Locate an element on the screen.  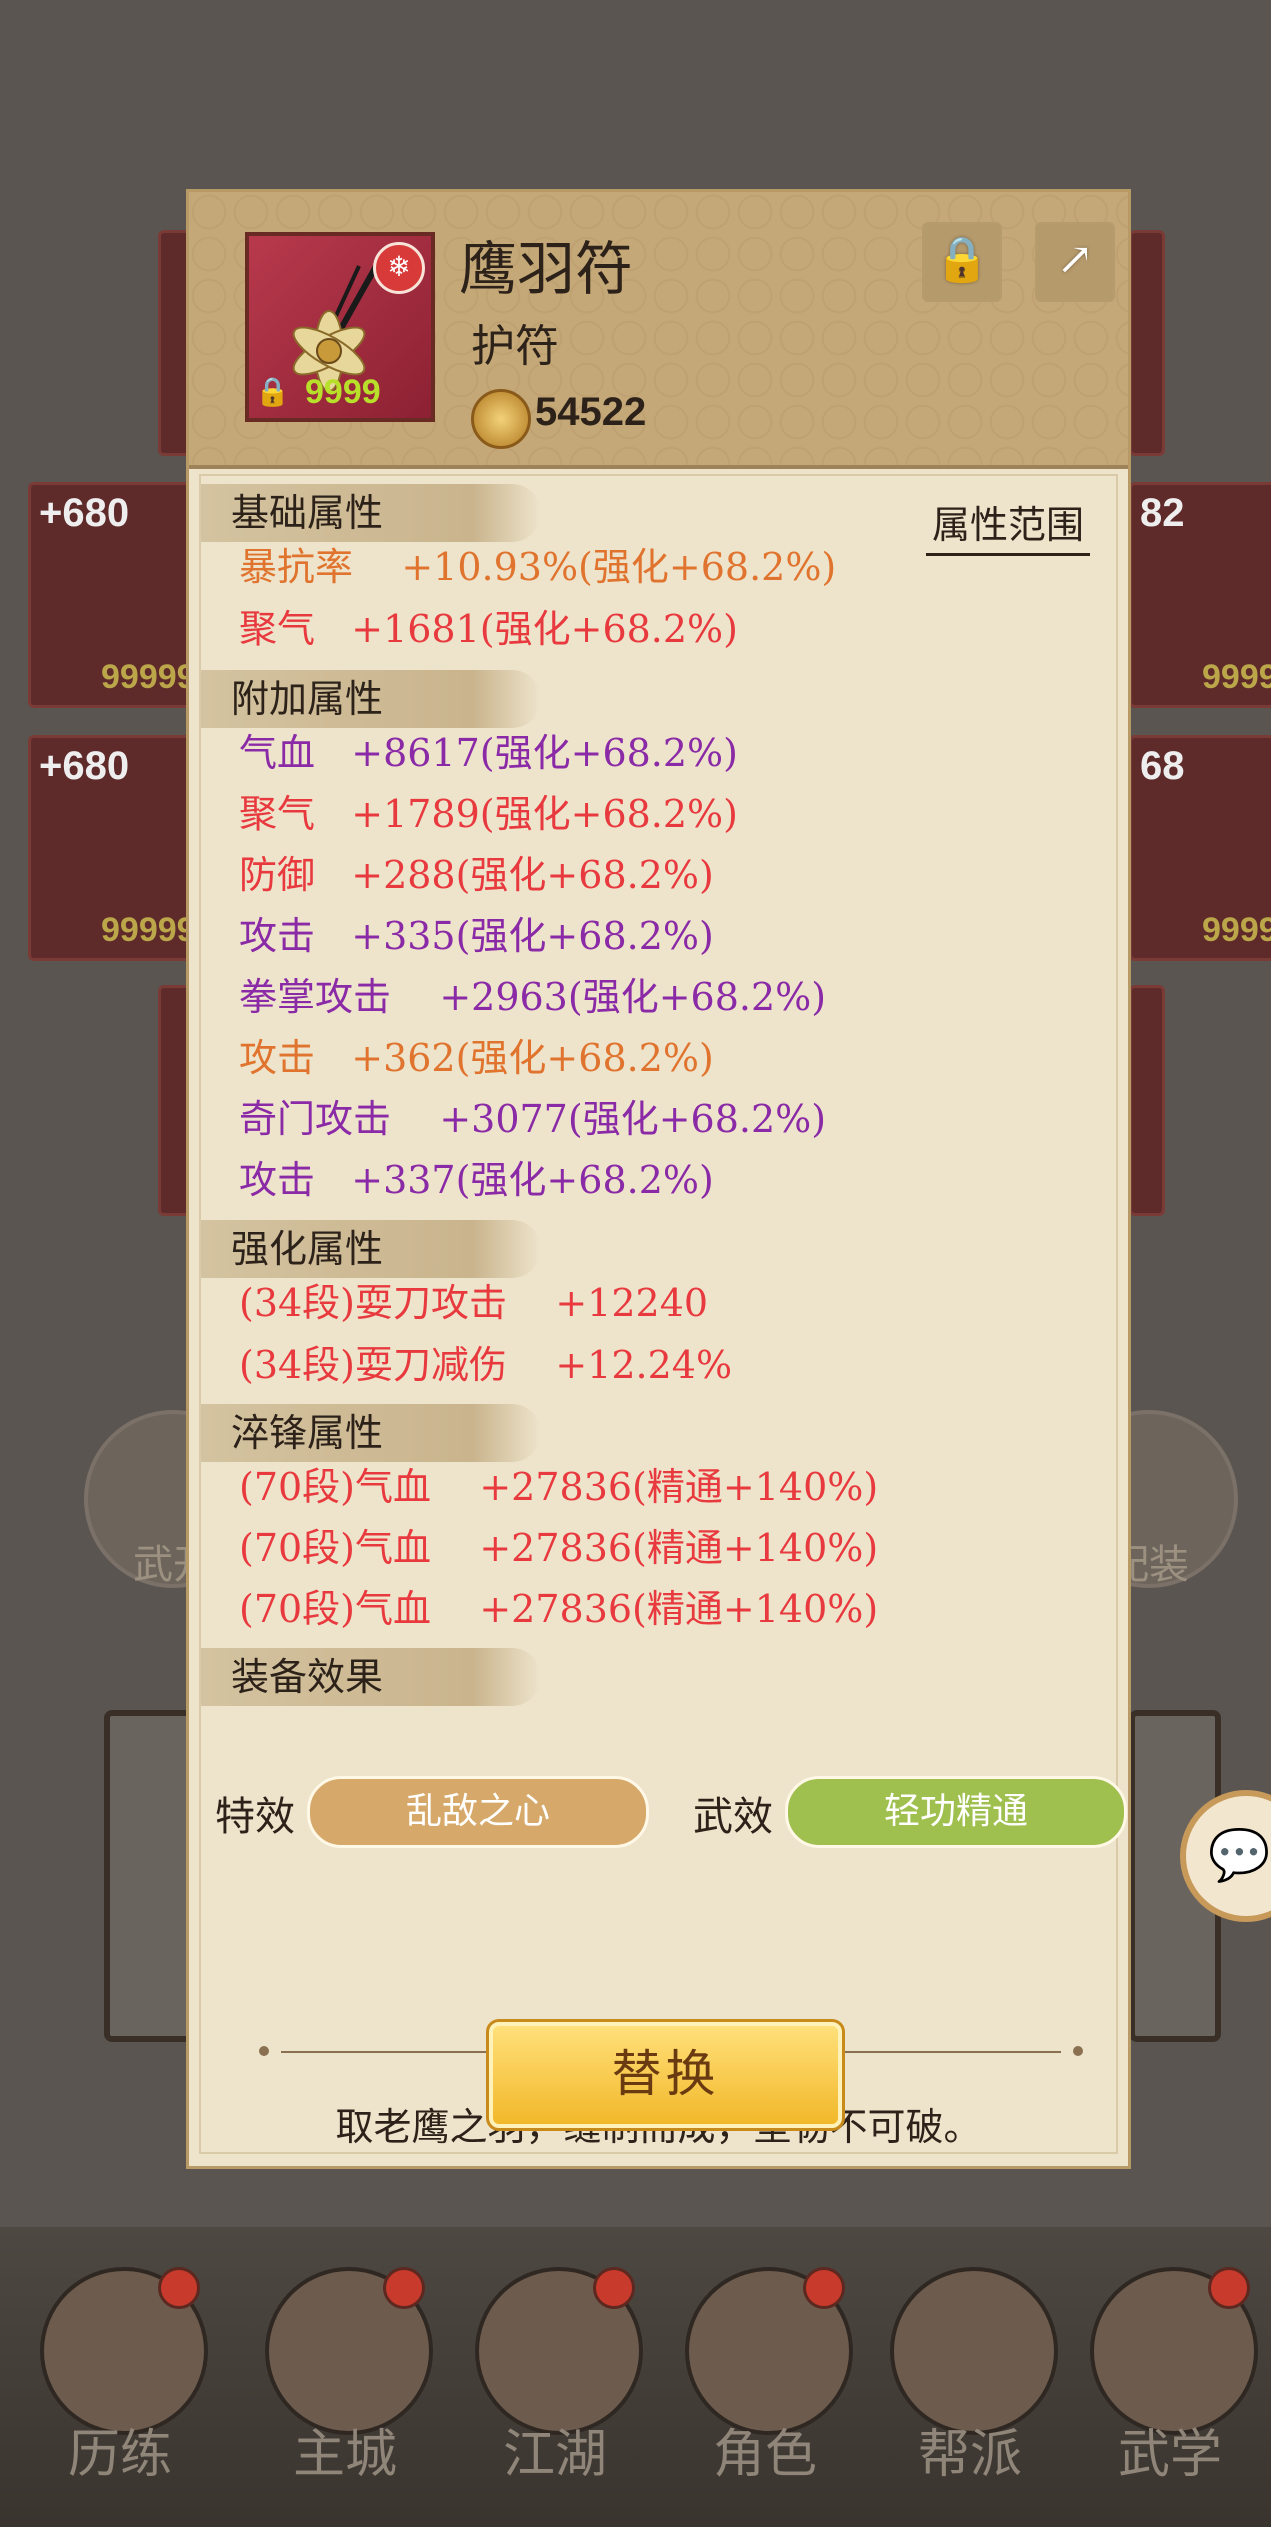
wu-effect-label: 武效 is located at coordinates (733, 1817).